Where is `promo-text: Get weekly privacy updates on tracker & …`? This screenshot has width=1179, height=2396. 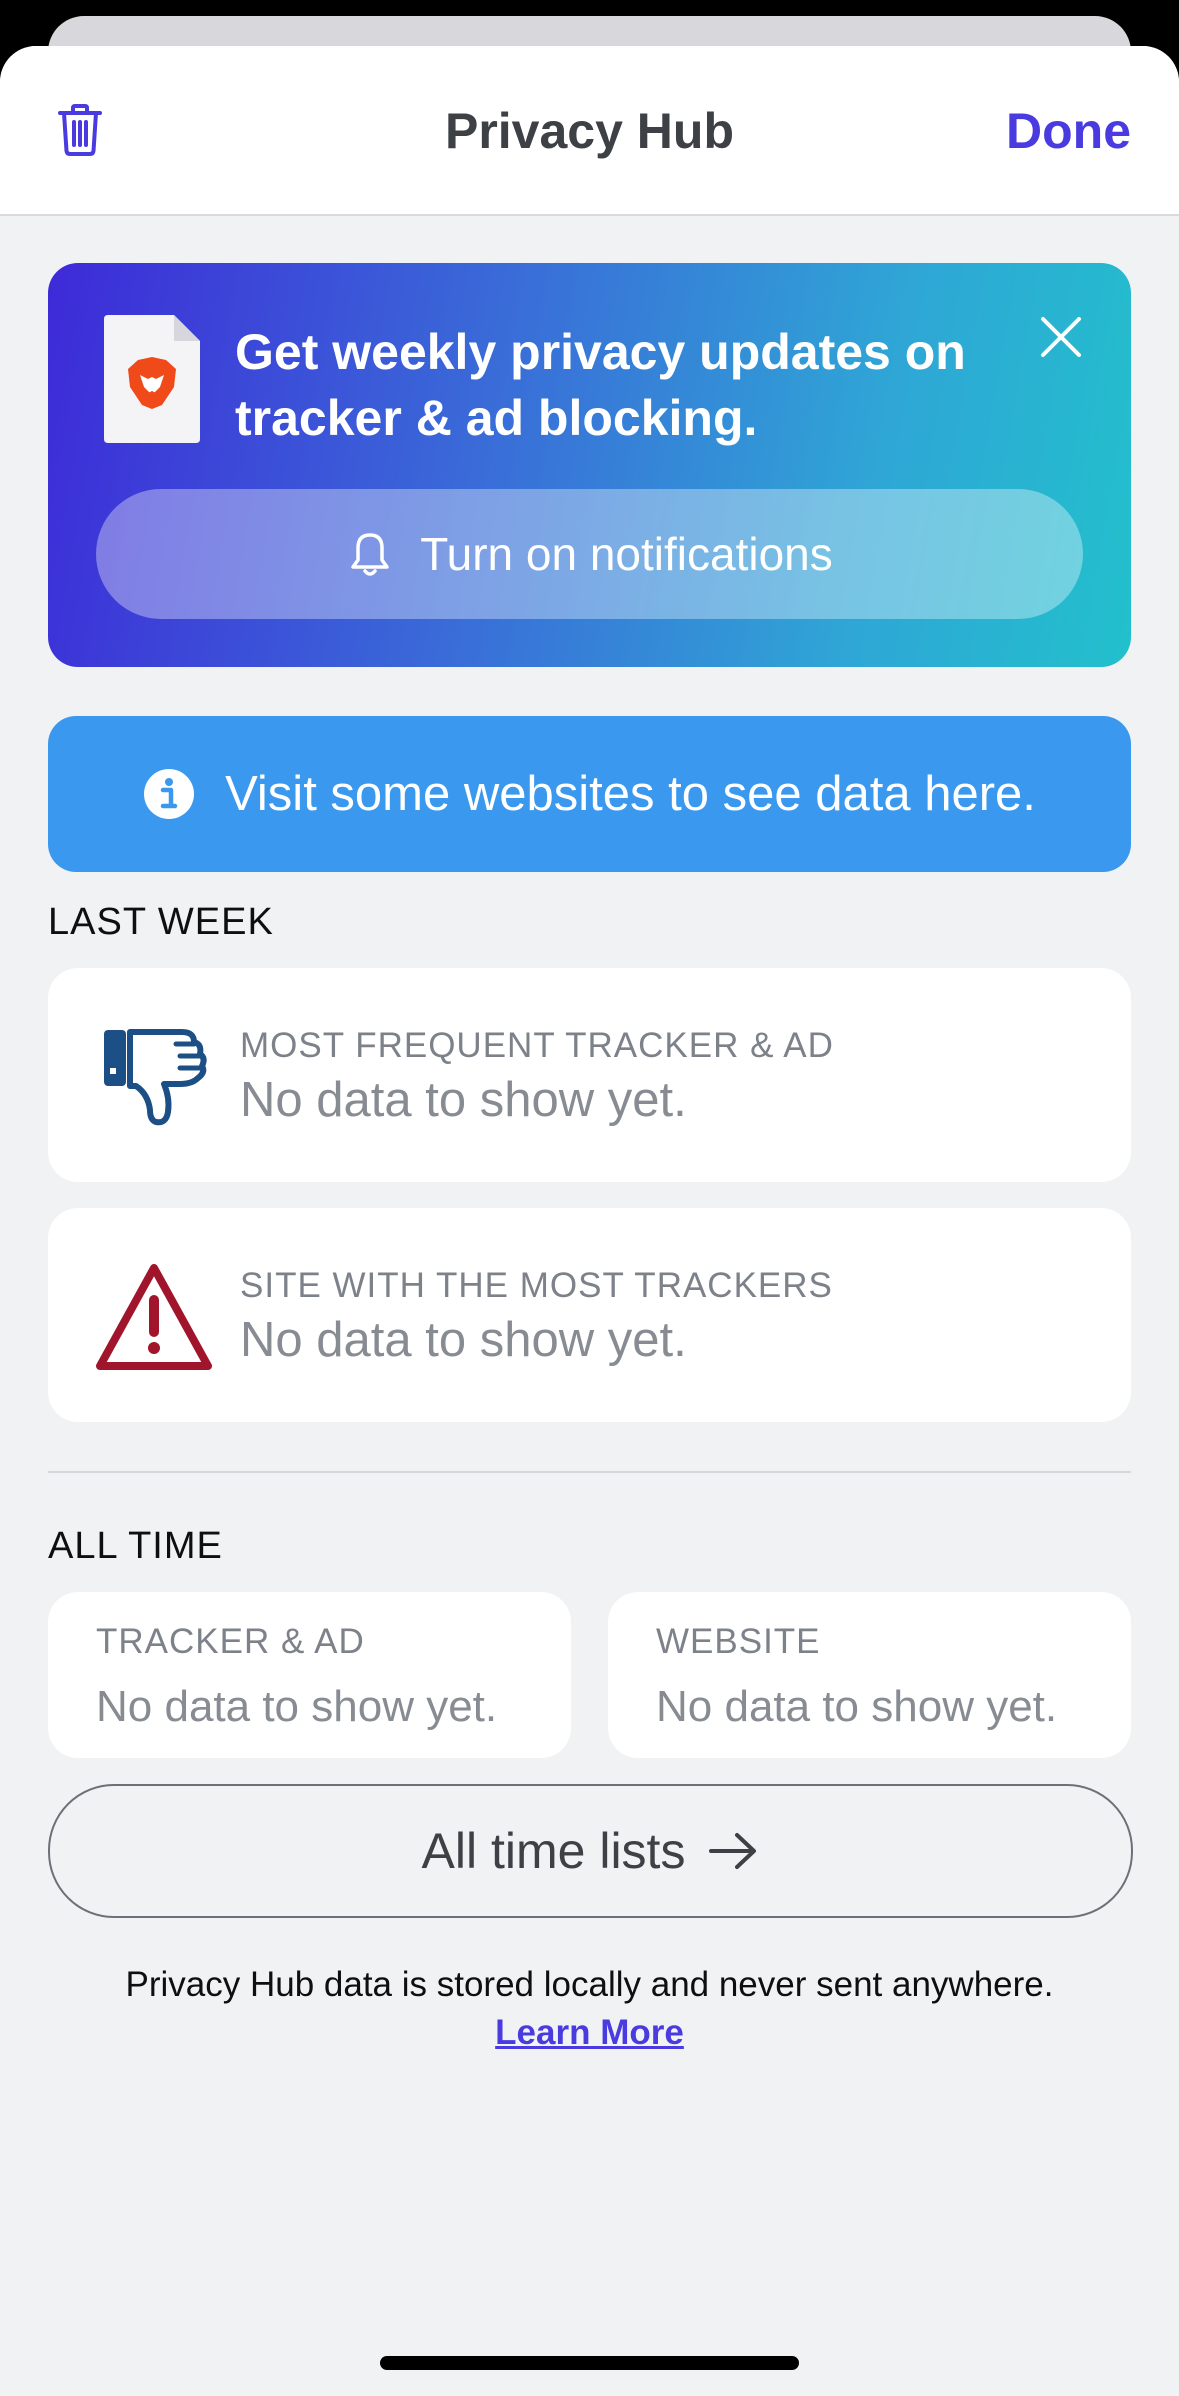
promo-text: Get weekly privacy updates on tracker & … is located at coordinates (600, 385).